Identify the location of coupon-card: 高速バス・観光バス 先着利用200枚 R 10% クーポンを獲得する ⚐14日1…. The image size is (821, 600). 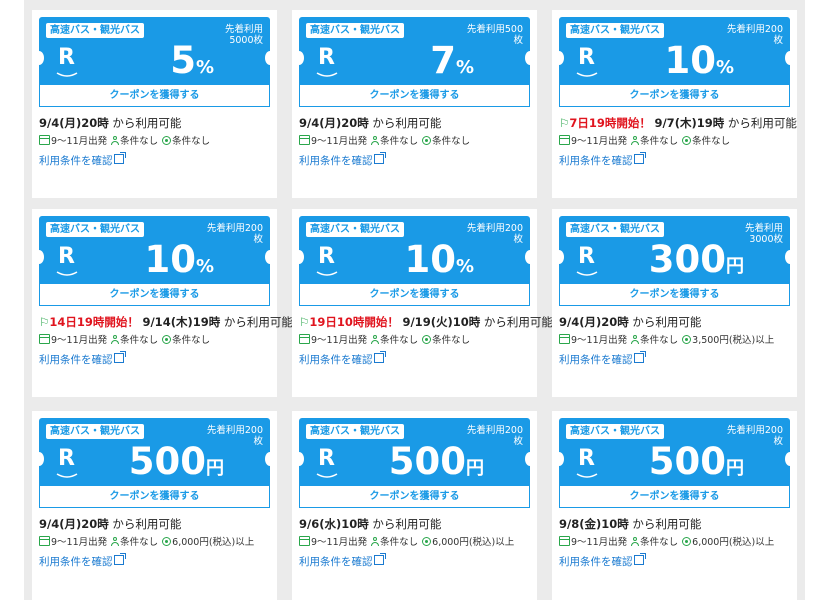
(162, 303).